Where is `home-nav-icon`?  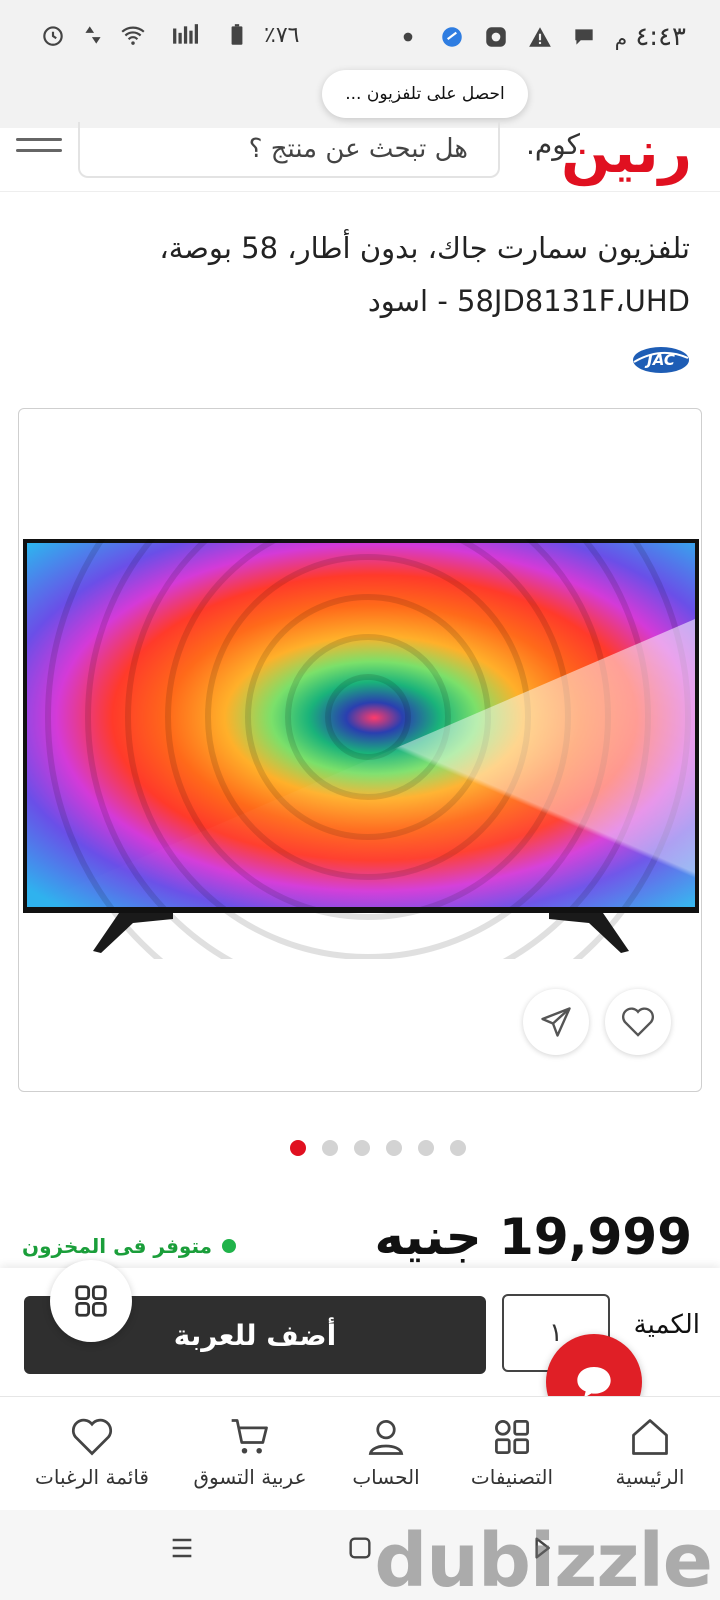
home-nav-icon is located at coordinates (360, 1548).